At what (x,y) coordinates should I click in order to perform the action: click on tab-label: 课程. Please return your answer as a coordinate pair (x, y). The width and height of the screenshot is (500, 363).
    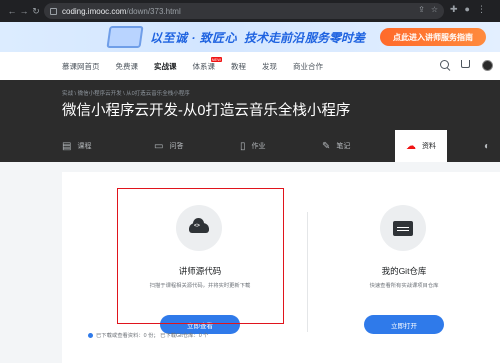
    Looking at the image, I should click on (84, 146).